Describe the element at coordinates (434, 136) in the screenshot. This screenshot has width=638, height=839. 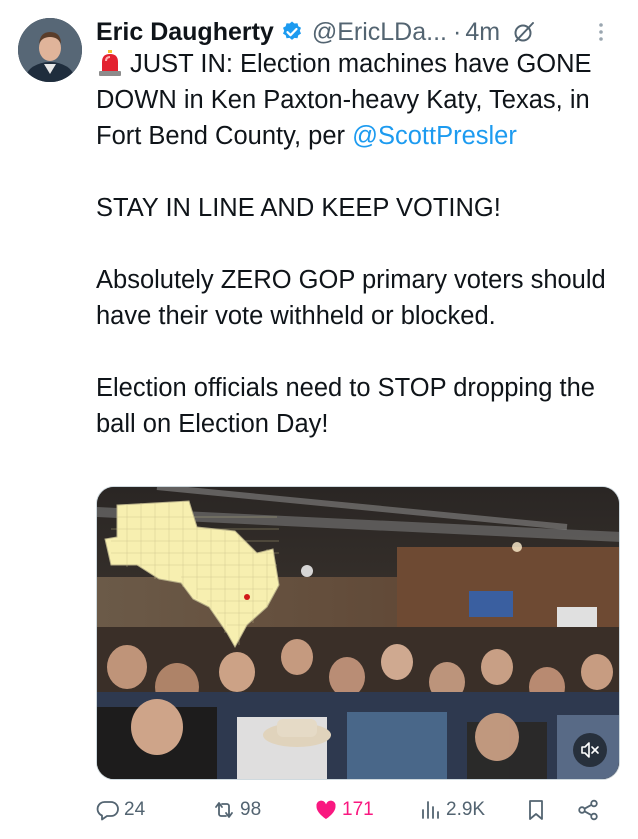
I see `mention-link: @ScottPresler` at that location.